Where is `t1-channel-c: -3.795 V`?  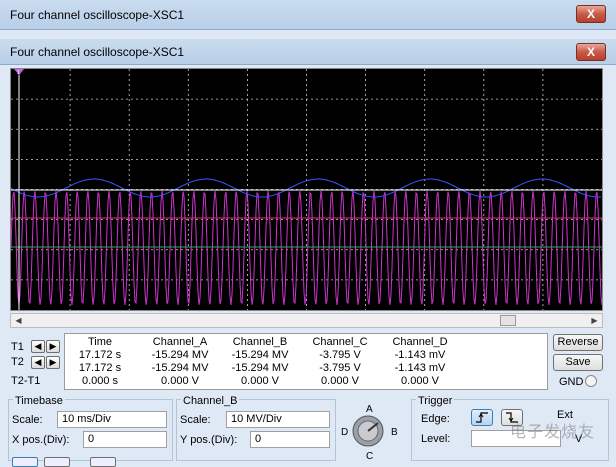 t1-channel-c: -3.795 V is located at coordinates (340, 355).